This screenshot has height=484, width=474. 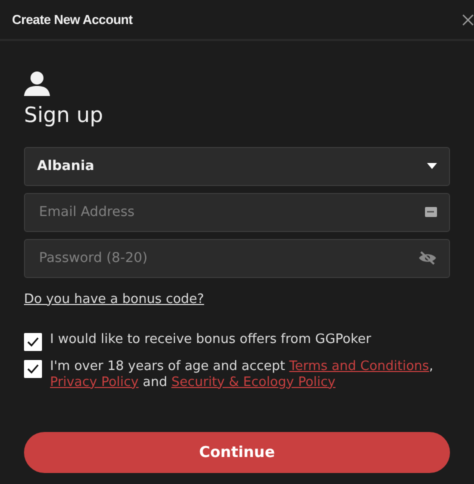 What do you see at coordinates (359, 366) in the screenshot?
I see `policy-link: Terms and Conditions` at bounding box center [359, 366].